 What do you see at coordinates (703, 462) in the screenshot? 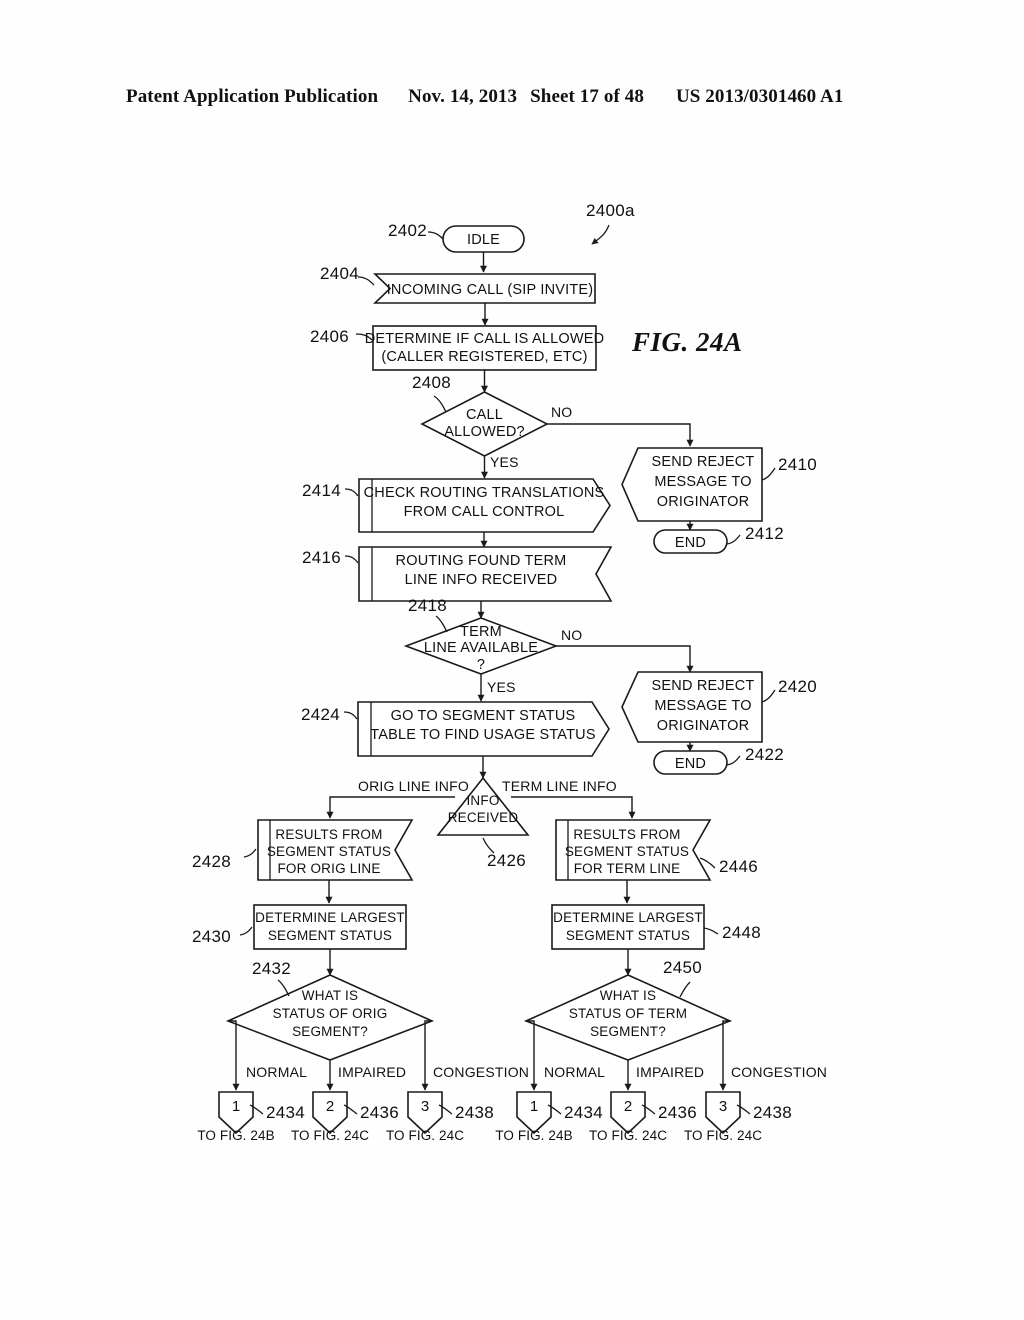
I see `node-reject1-line1: SEND REJECT` at bounding box center [703, 462].